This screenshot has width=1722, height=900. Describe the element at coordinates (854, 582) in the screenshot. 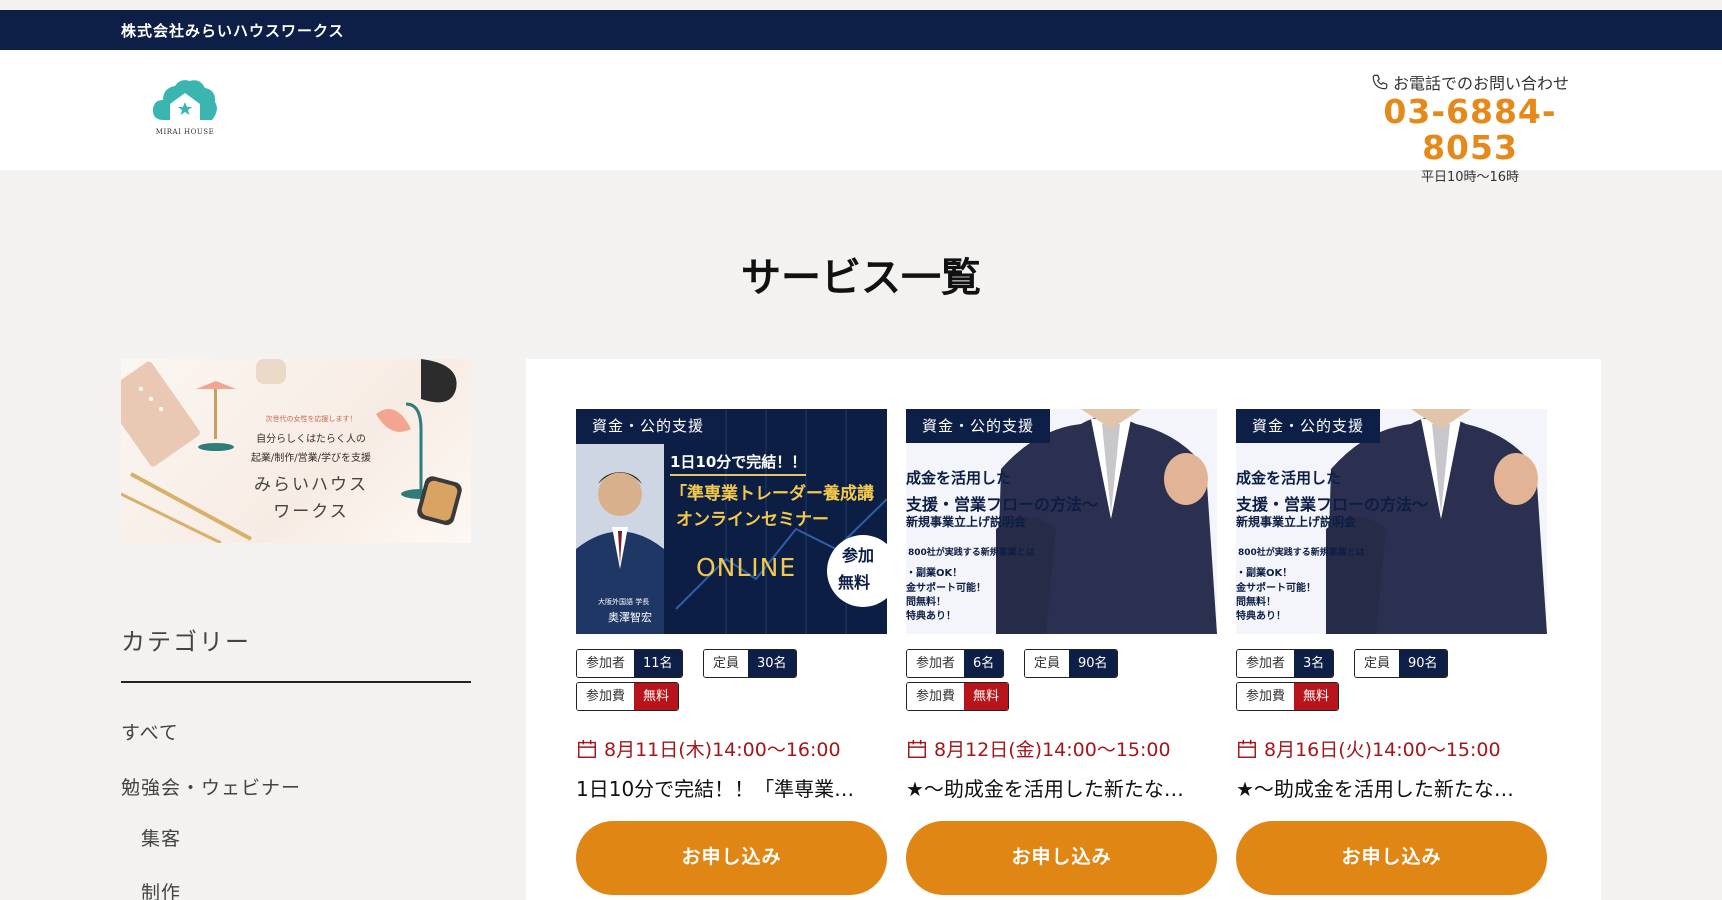

I see `thumb-badge-2: 無料` at that location.